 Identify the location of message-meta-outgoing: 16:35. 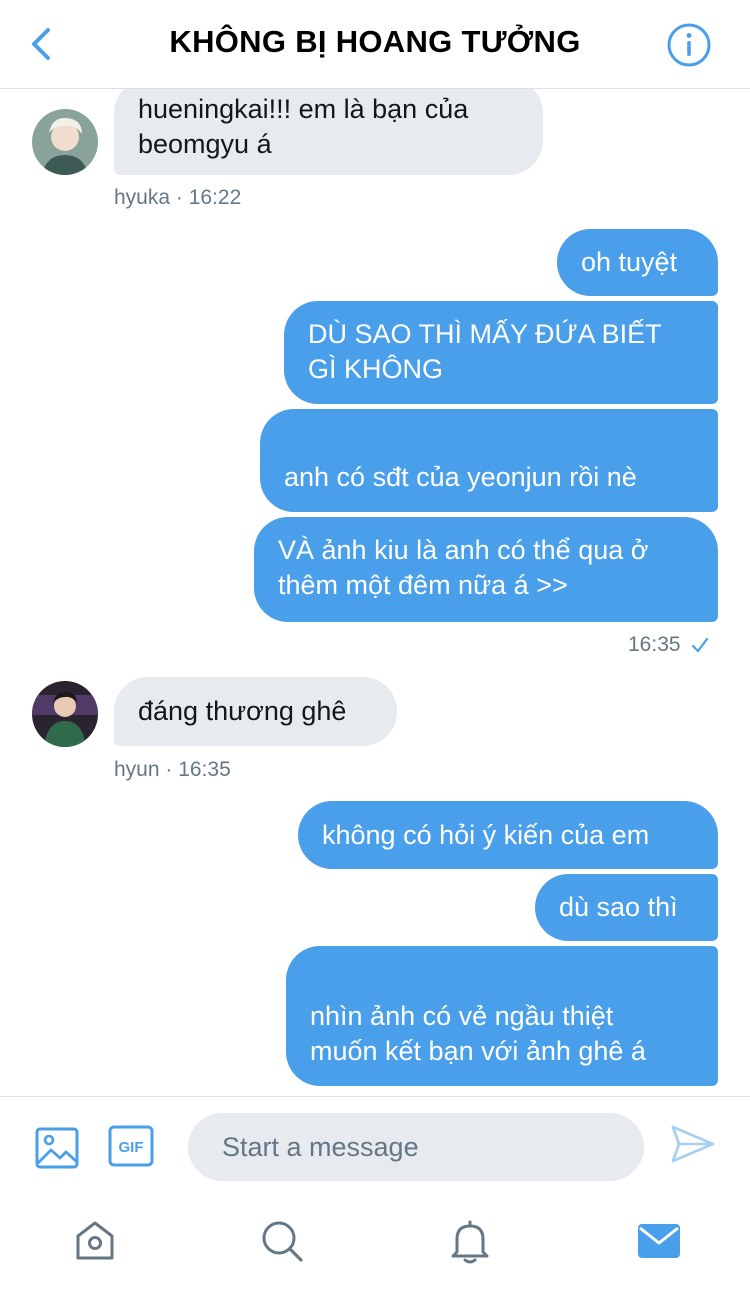
(668, 645).